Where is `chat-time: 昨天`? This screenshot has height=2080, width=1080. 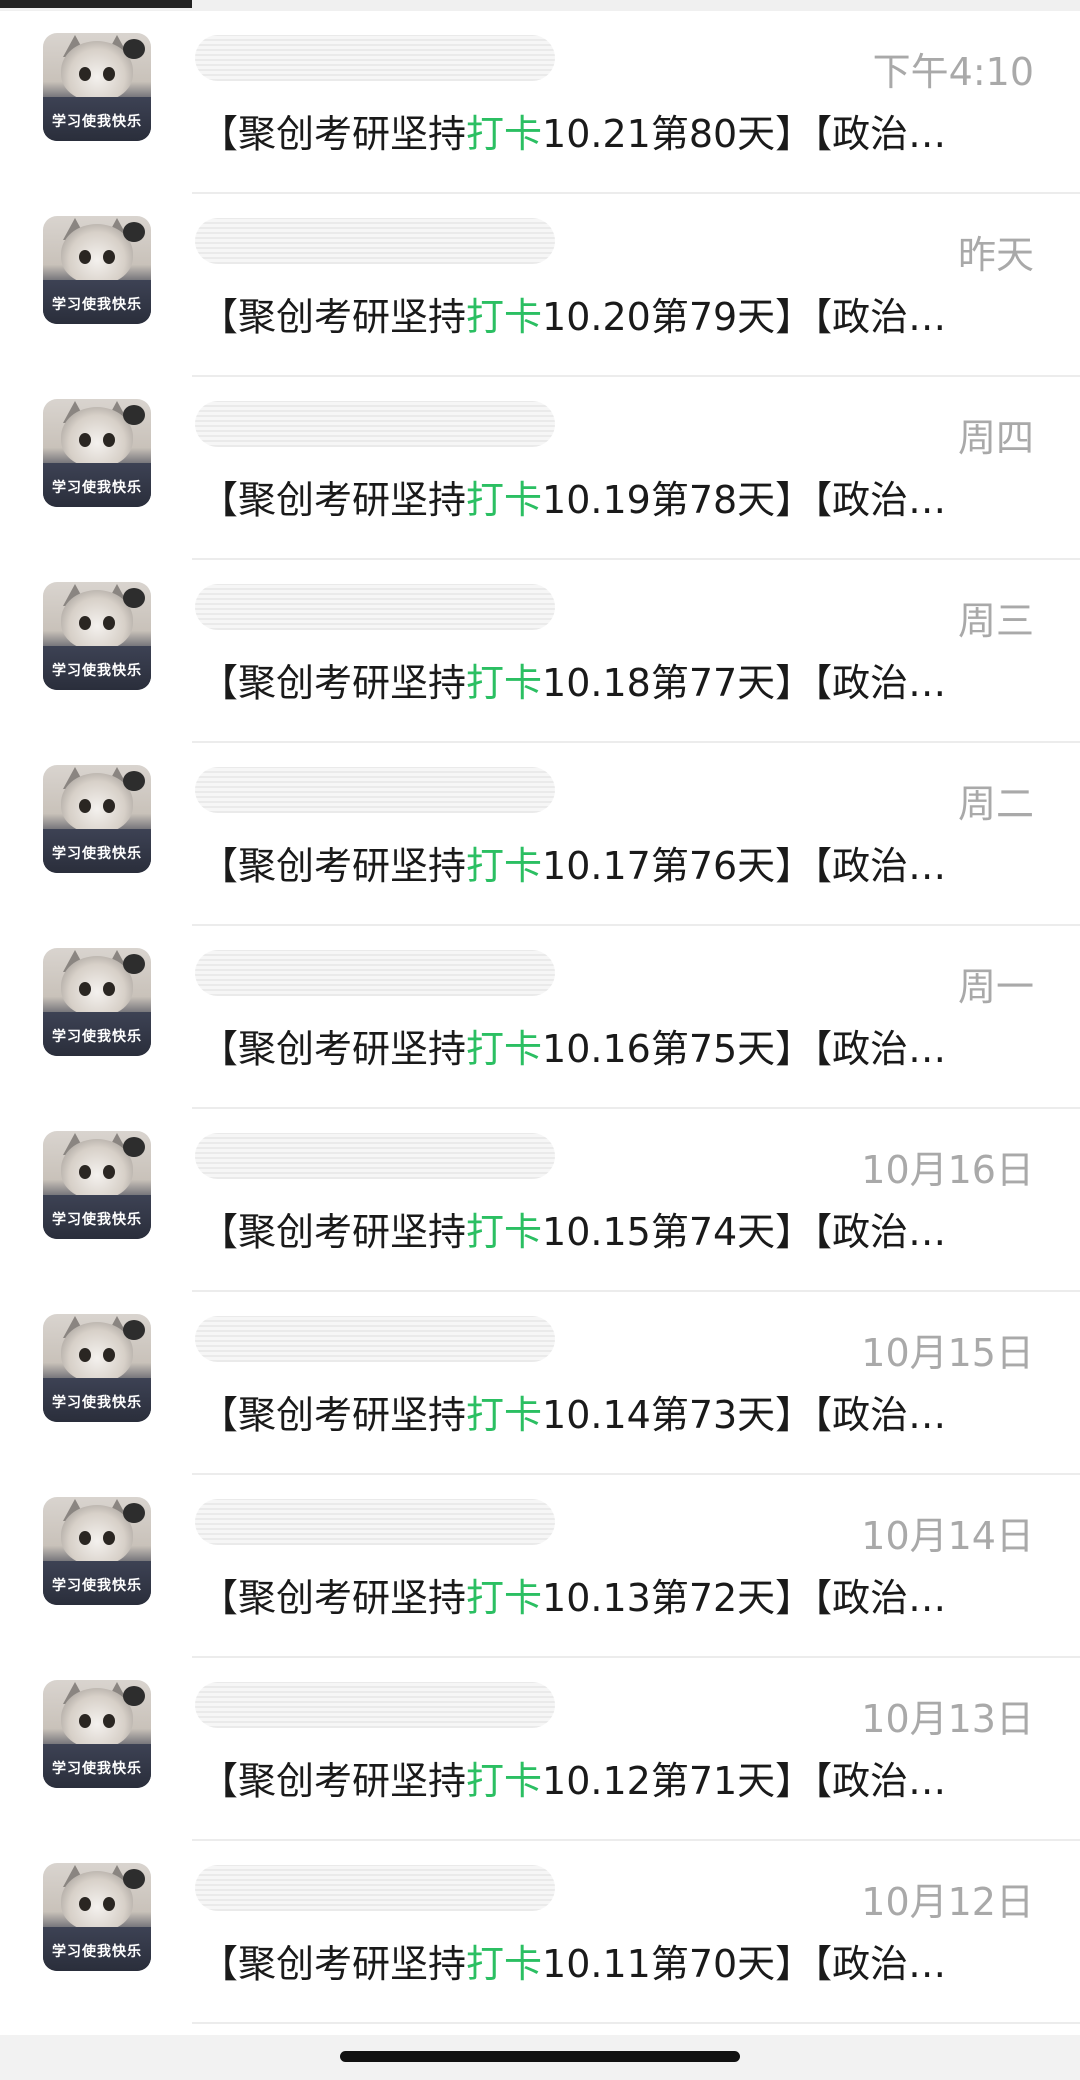 chat-time: 昨天 is located at coordinates (995, 255).